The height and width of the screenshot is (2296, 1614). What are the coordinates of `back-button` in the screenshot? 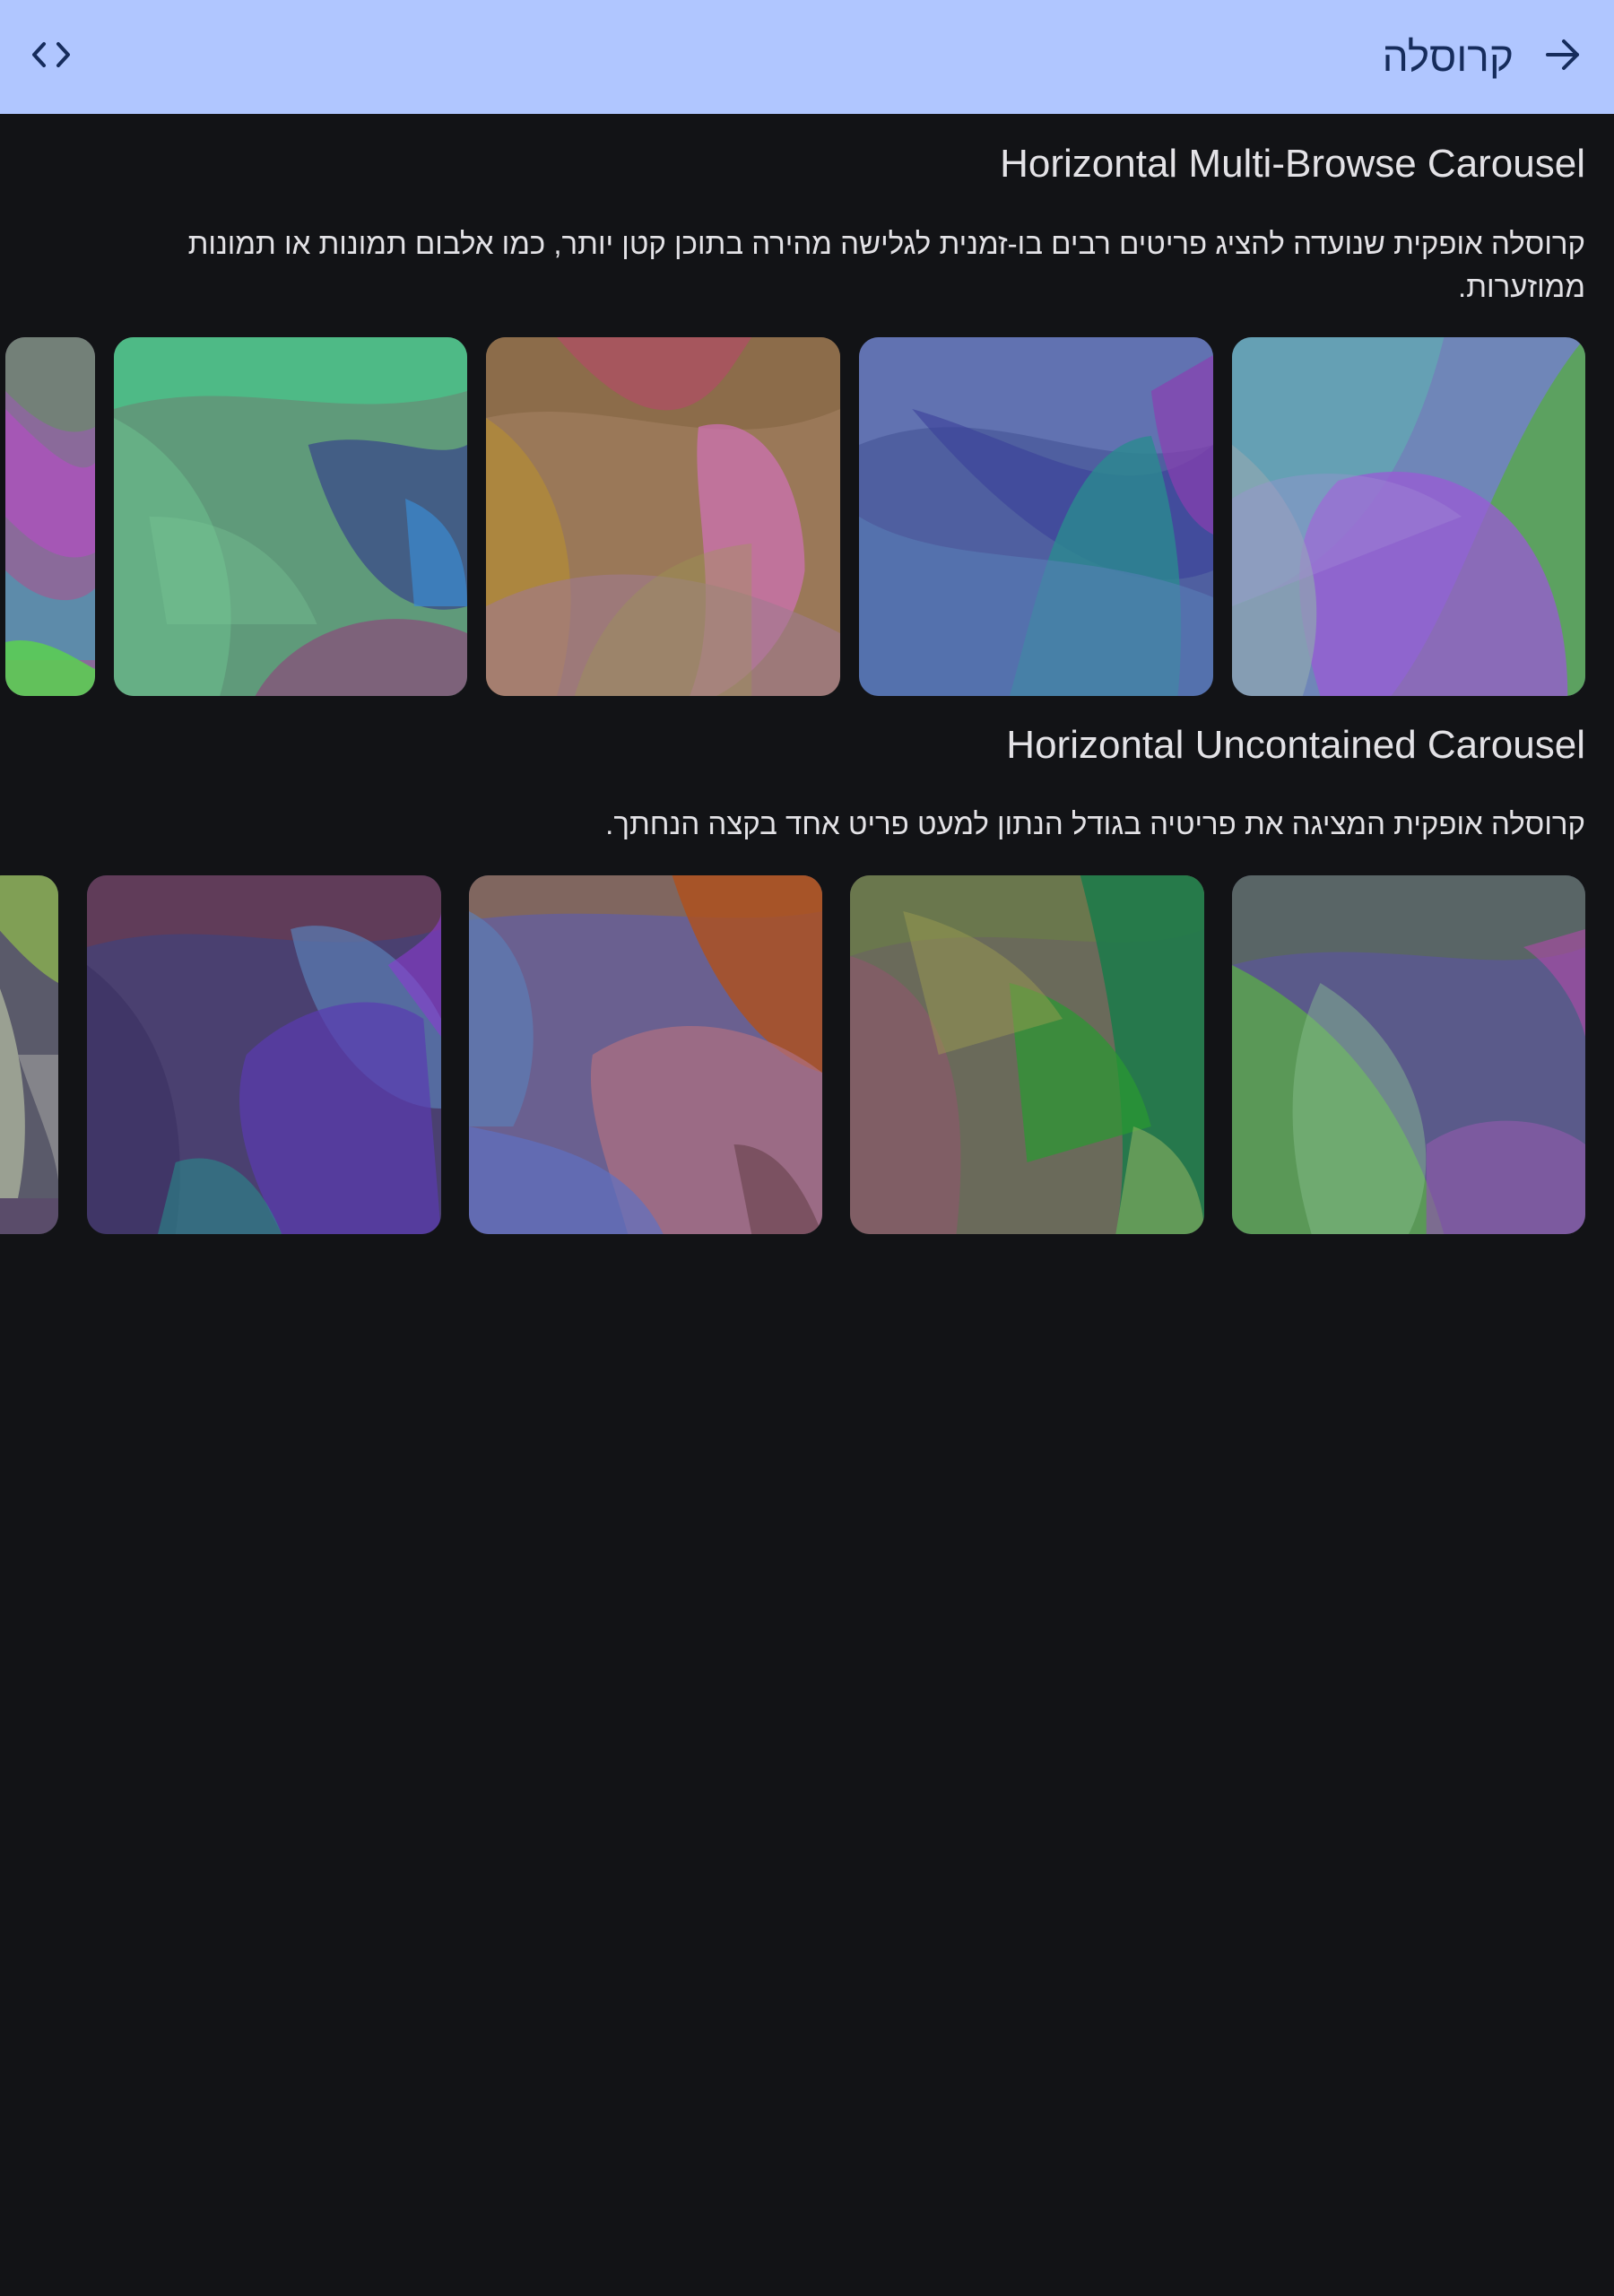 It's located at (1562, 56).